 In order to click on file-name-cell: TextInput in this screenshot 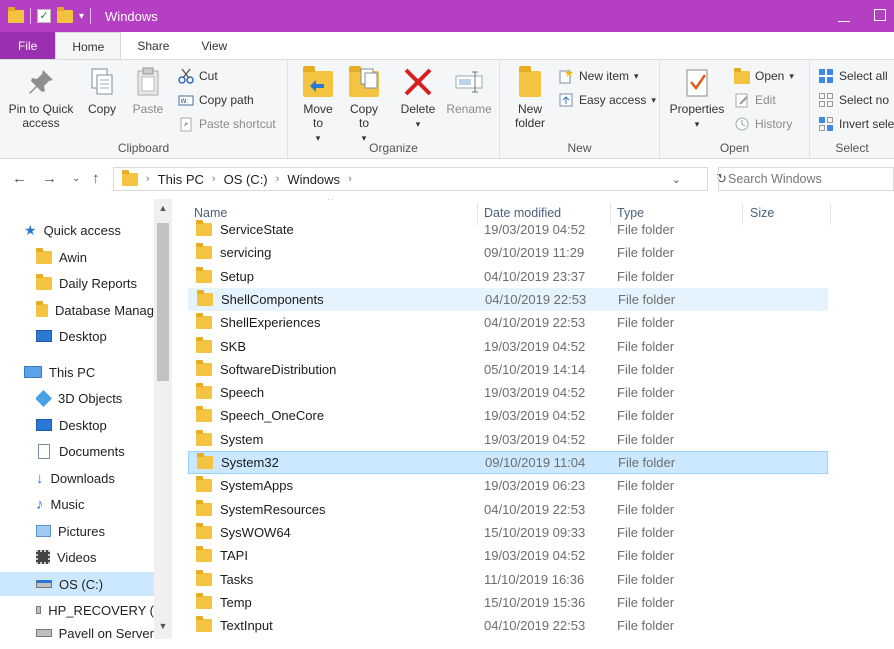, I will do `click(234, 624)`.